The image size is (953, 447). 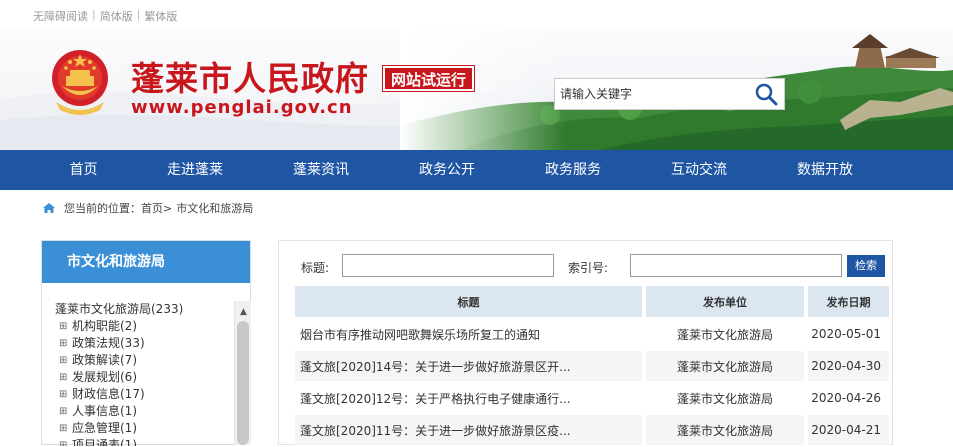 I want to click on column-header-title: 标题, so click(x=470, y=301).